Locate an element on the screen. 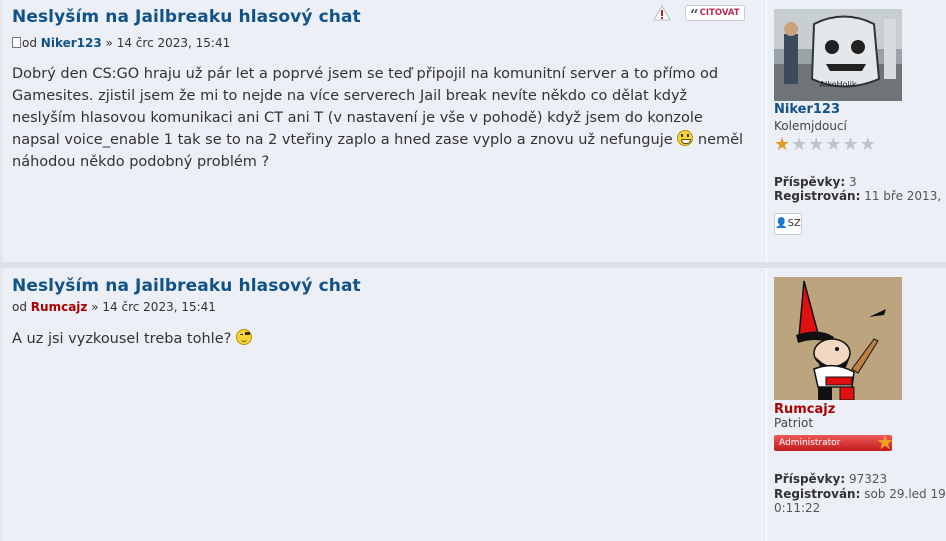  star-icon: ★ is located at coordinates (885, 442).